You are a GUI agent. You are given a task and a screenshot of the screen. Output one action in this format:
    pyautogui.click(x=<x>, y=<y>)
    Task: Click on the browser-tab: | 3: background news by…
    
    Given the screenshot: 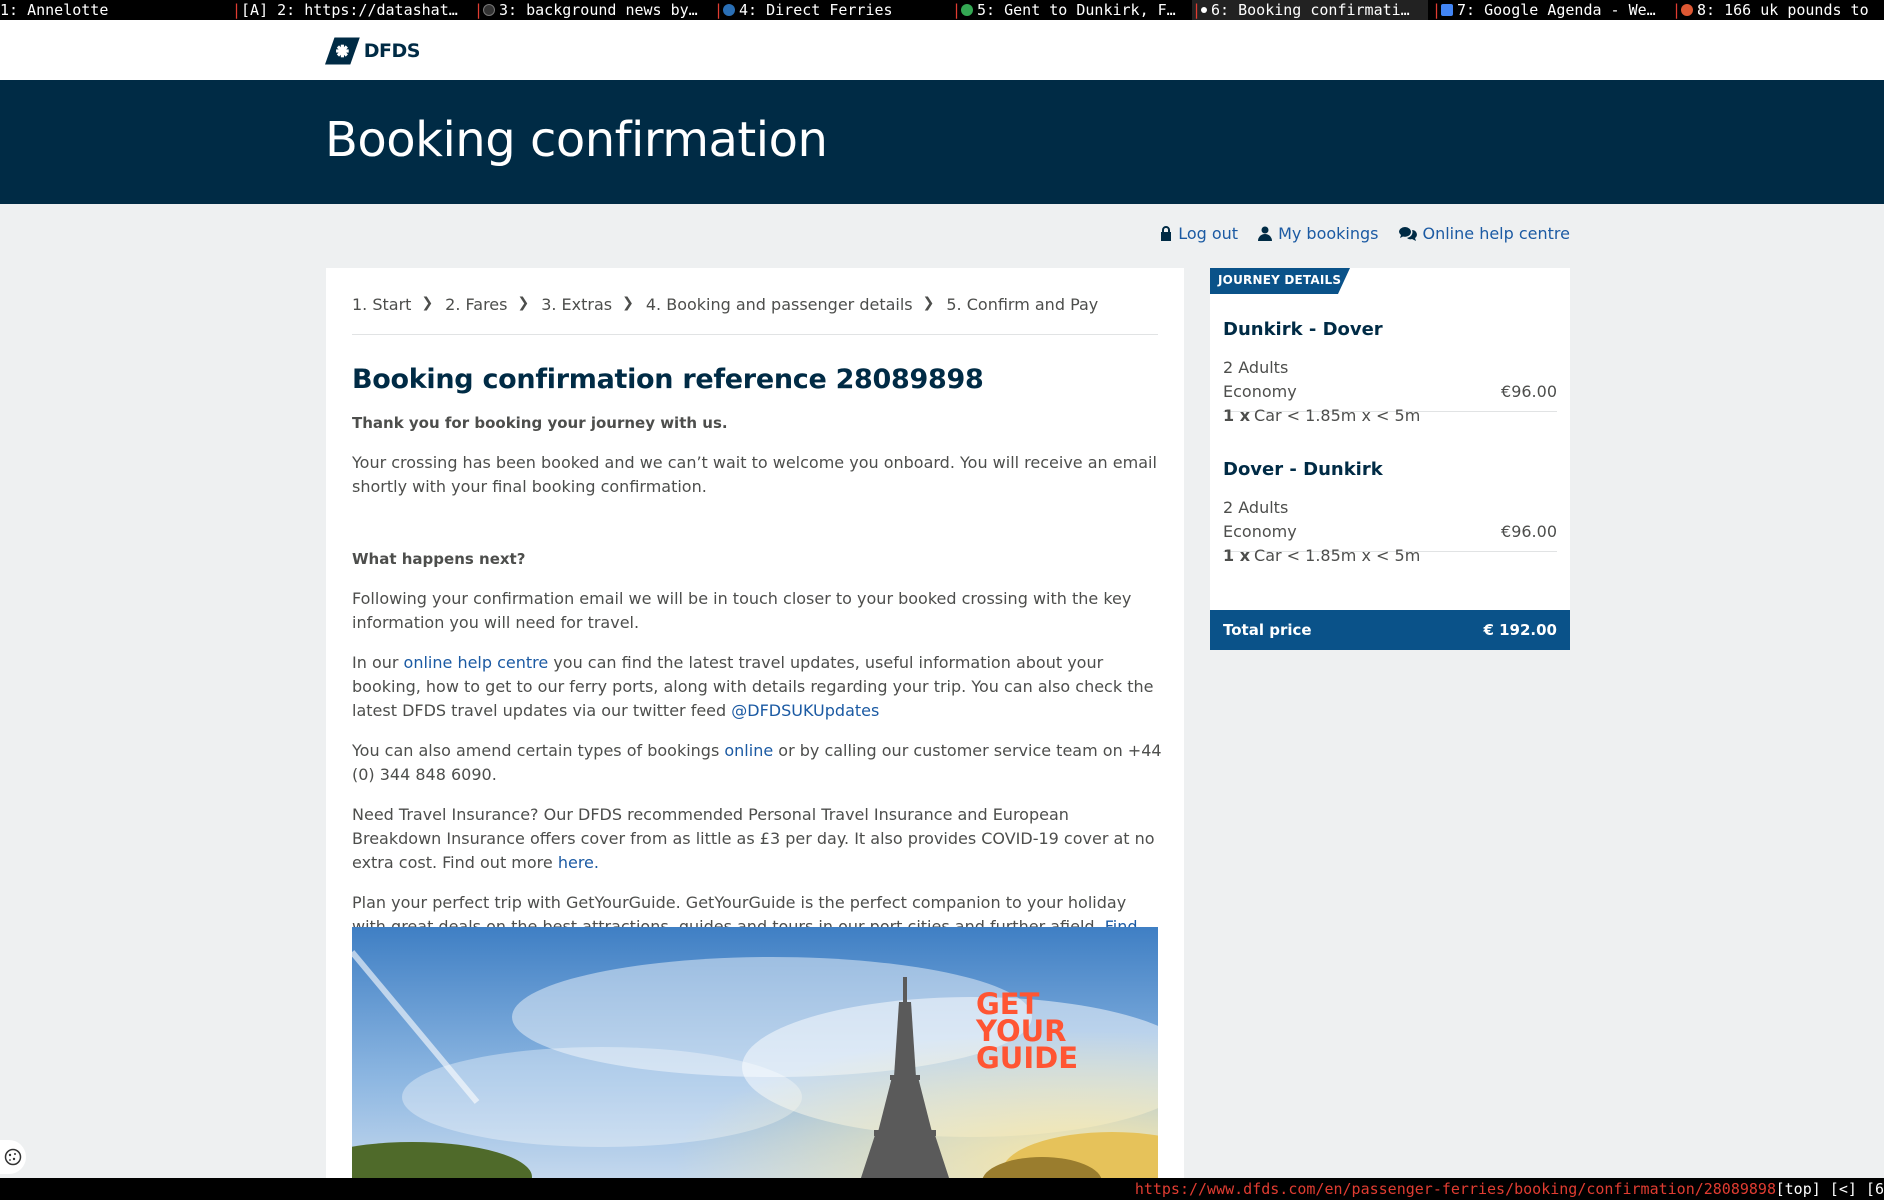 What is the action you would take?
    pyautogui.click(x=588, y=10)
    